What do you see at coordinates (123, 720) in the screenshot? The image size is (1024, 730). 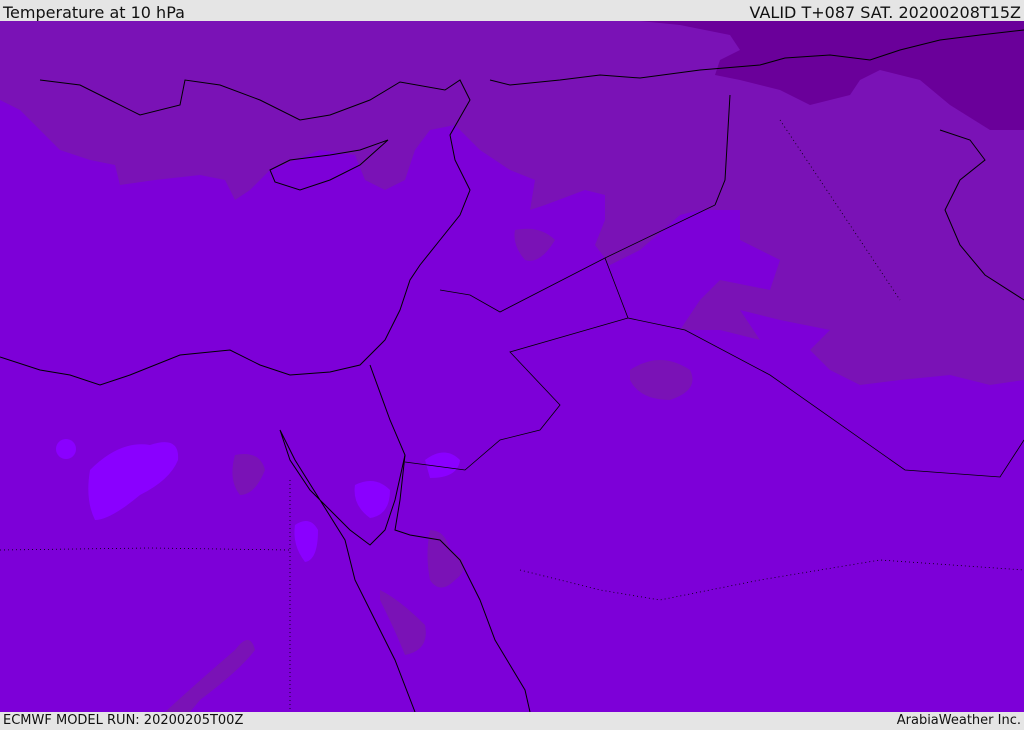 I see `model-run: ECMWF MODEL RUN: 20200205T00Z` at bounding box center [123, 720].